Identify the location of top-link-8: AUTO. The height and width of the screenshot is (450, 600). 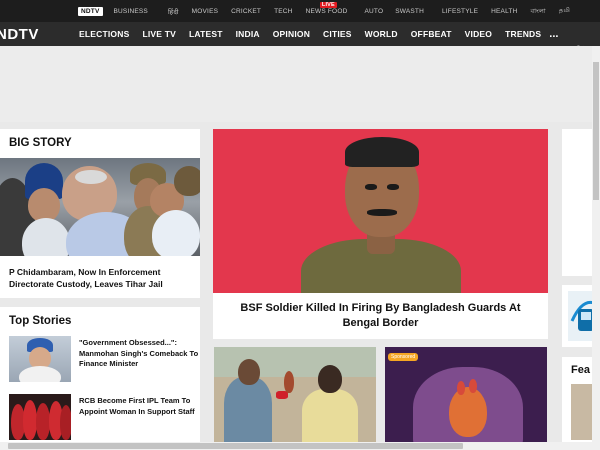
(373, 11).